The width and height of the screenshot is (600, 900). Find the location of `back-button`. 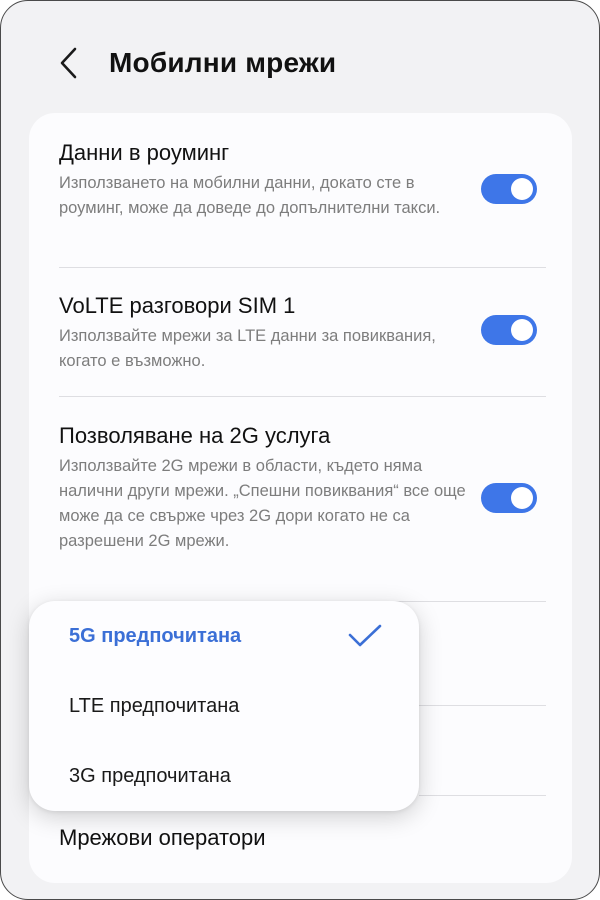

back-button is located at coordinates (69, 63).